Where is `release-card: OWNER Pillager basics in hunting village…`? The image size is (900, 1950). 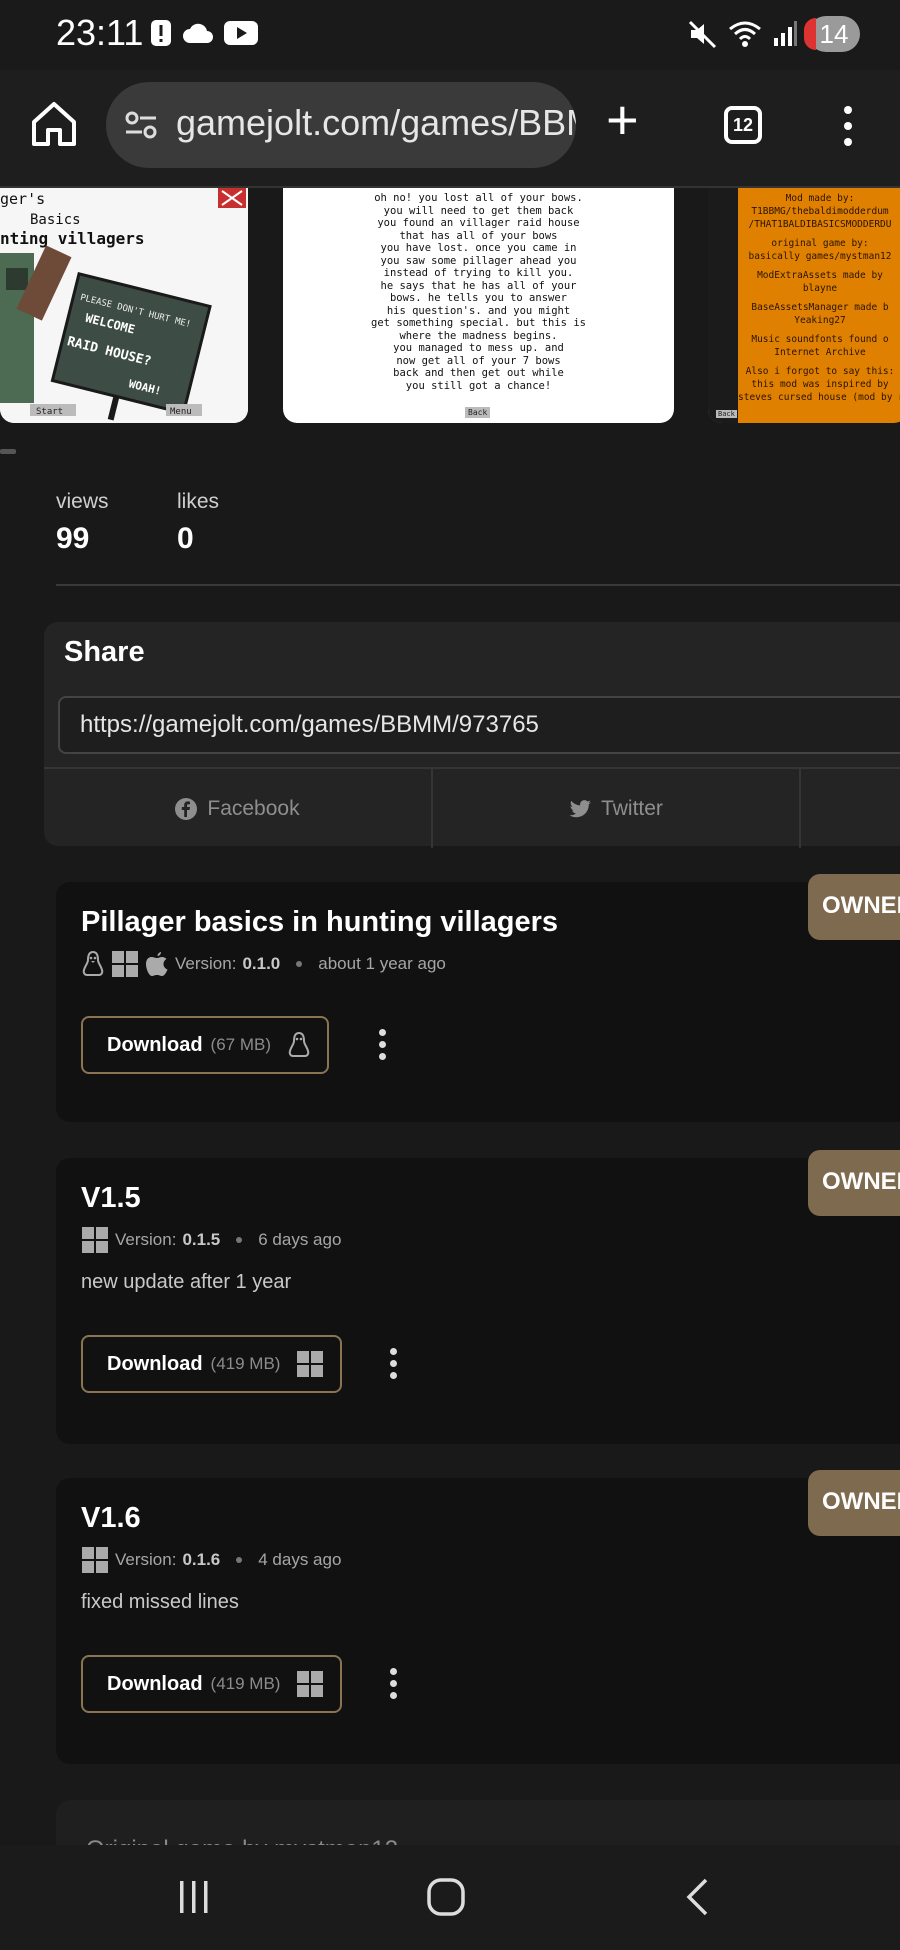 release-card: OWNER Pillager basics in hunting village… is located at coordinates (478, 998).